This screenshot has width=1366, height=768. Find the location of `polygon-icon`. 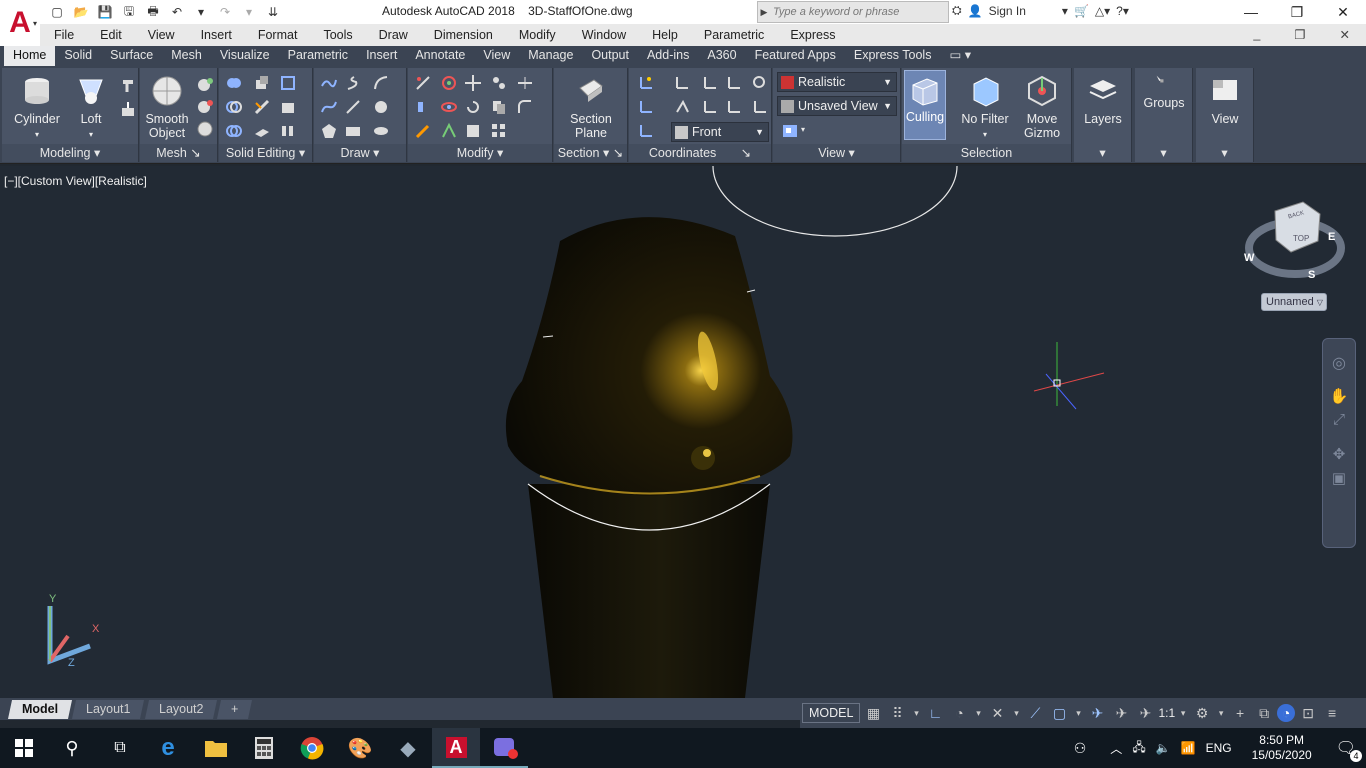

polygon-icon is located at coordinates (329, 131).